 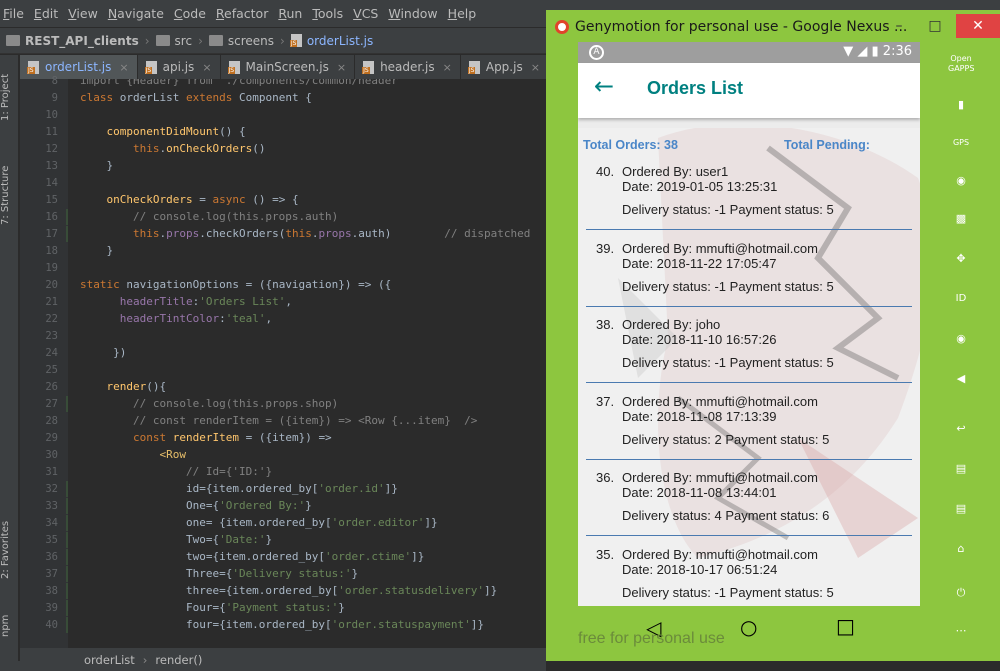 I want to click on breadcrumb-src: src ›, so click(x=179, y=41).